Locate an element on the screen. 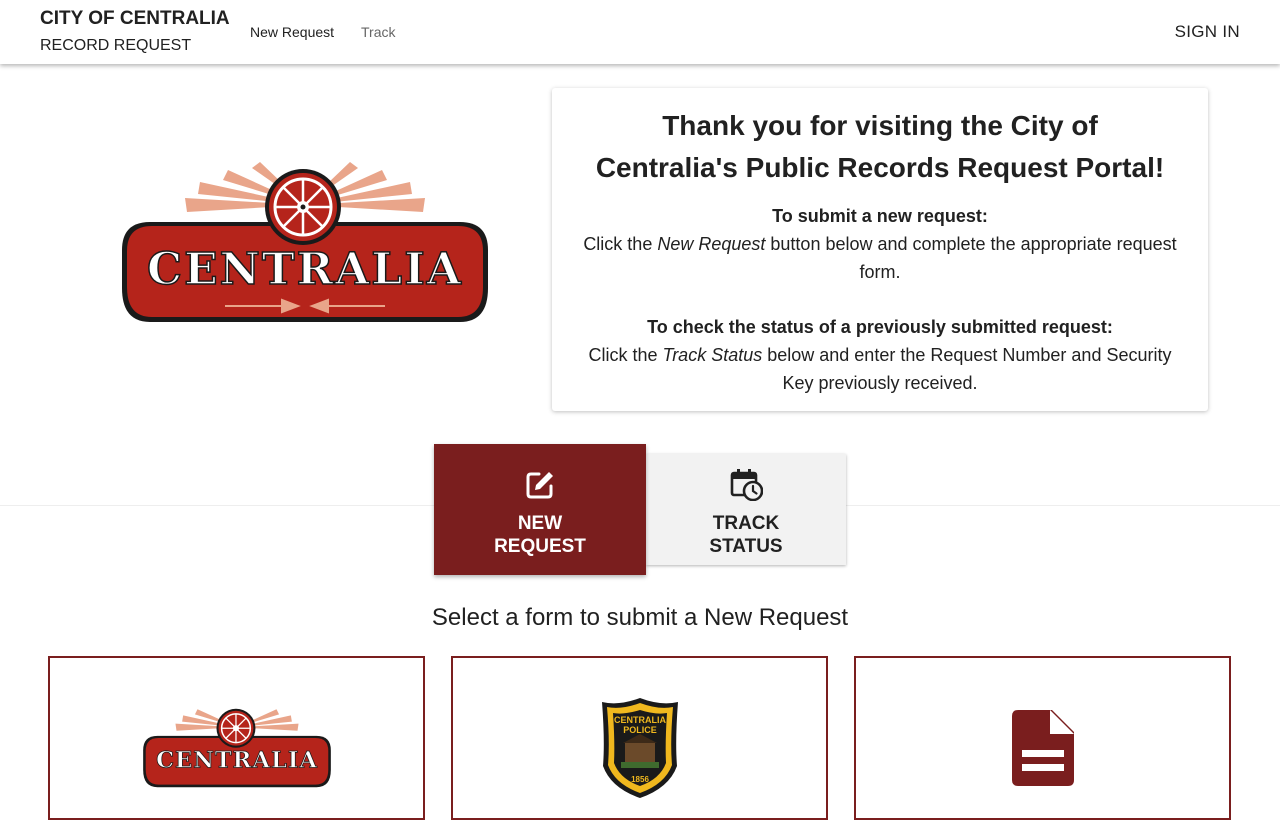 This screenshot has height=820, width=1280. small-logo-wordmark: CENTRALIA is located at coordinates (237, 761).